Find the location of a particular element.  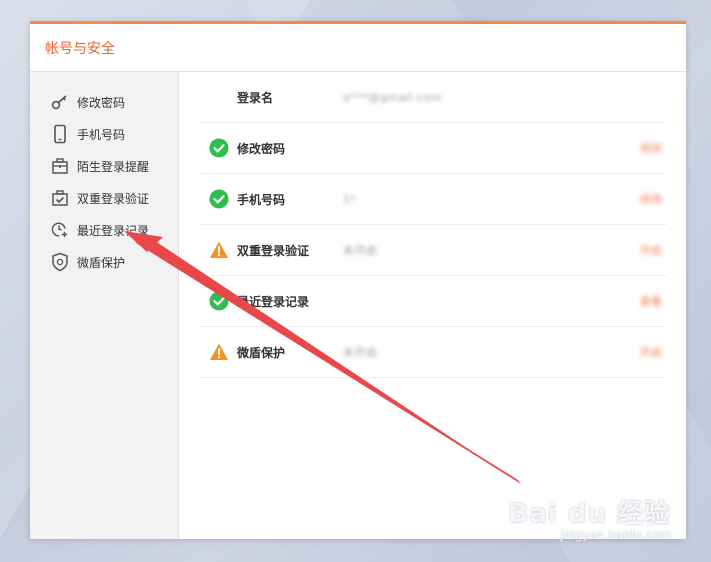

row-login-name: 登录名 a***@gmail.com is located at coordinates (432, 97).